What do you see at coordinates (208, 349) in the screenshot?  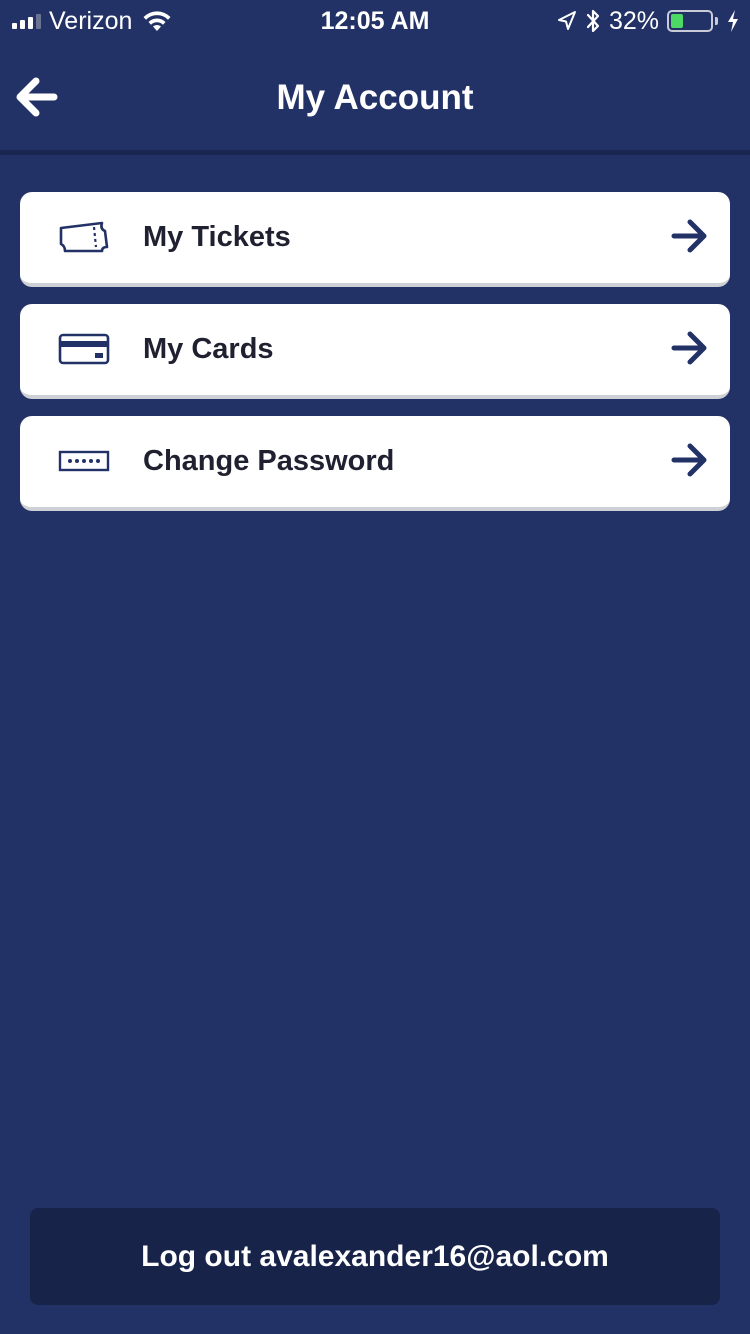 I see `menu-item-label: My Cards` at bounding box center [208, 349].